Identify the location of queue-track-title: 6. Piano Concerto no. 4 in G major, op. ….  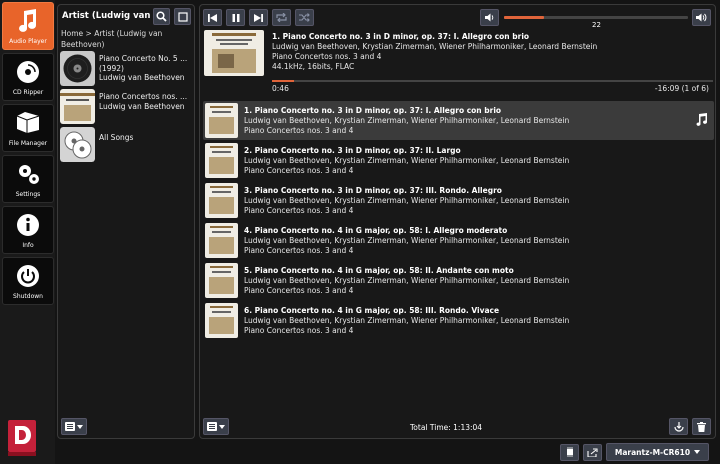
(372, 310).